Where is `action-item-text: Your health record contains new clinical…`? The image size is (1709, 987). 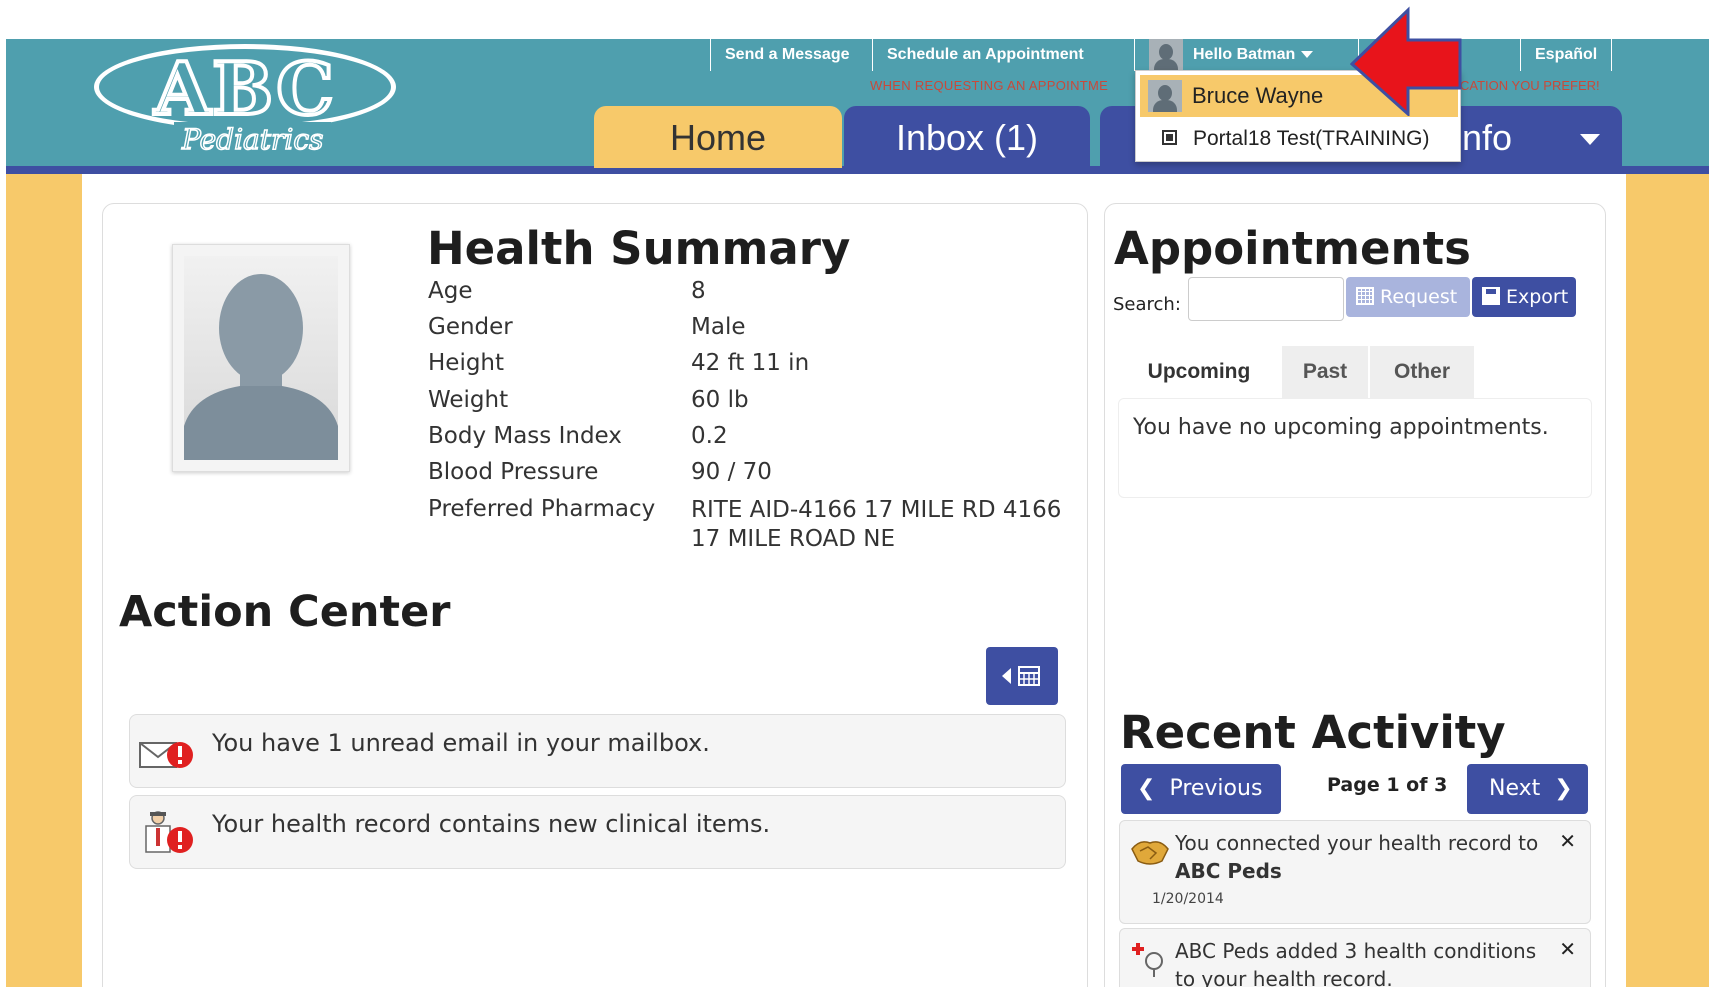
action-item-text: Your health record contains new clinical… is located at coordinates (491, 824).